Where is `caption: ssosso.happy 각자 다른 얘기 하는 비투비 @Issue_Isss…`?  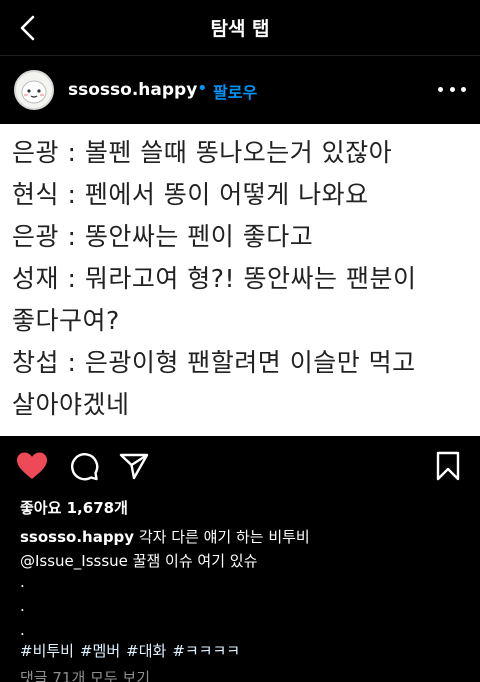 caption: ssosso.happy 각자 다른 얘기 하는 비투비 @Issue_Isss… is located at coordinates (245, 549).